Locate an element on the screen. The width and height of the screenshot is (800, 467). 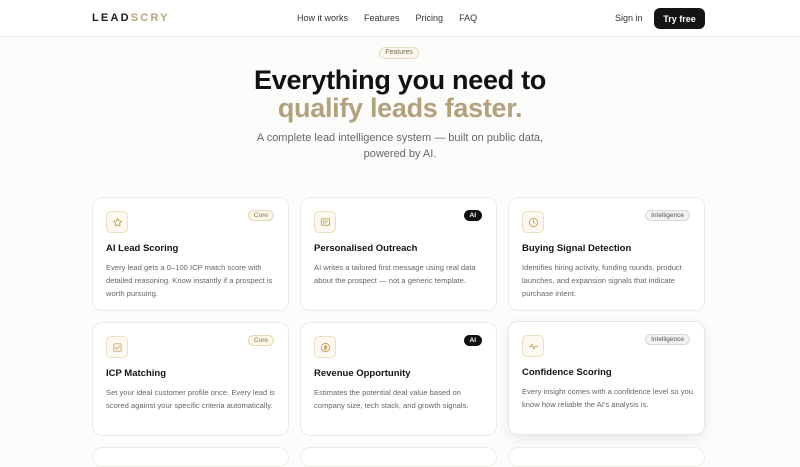
nav-link-faq: FAQ is located at coordinates (468, 18).